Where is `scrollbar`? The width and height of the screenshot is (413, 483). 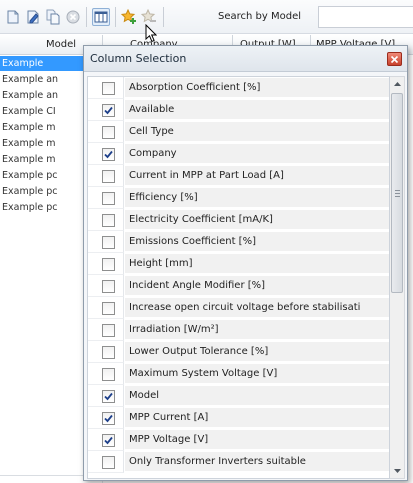
scrollbar is located at coordinates (397, 277).